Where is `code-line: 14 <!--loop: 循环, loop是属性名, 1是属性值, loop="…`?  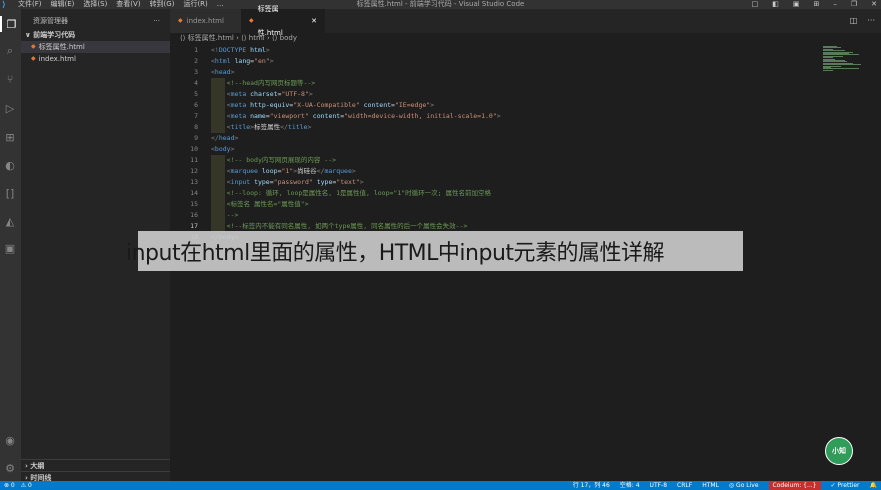
code-line: 14 <!--loop: 循环, loop是属性名, 1是属性值, loop="… is located at coordinates (500, 193).